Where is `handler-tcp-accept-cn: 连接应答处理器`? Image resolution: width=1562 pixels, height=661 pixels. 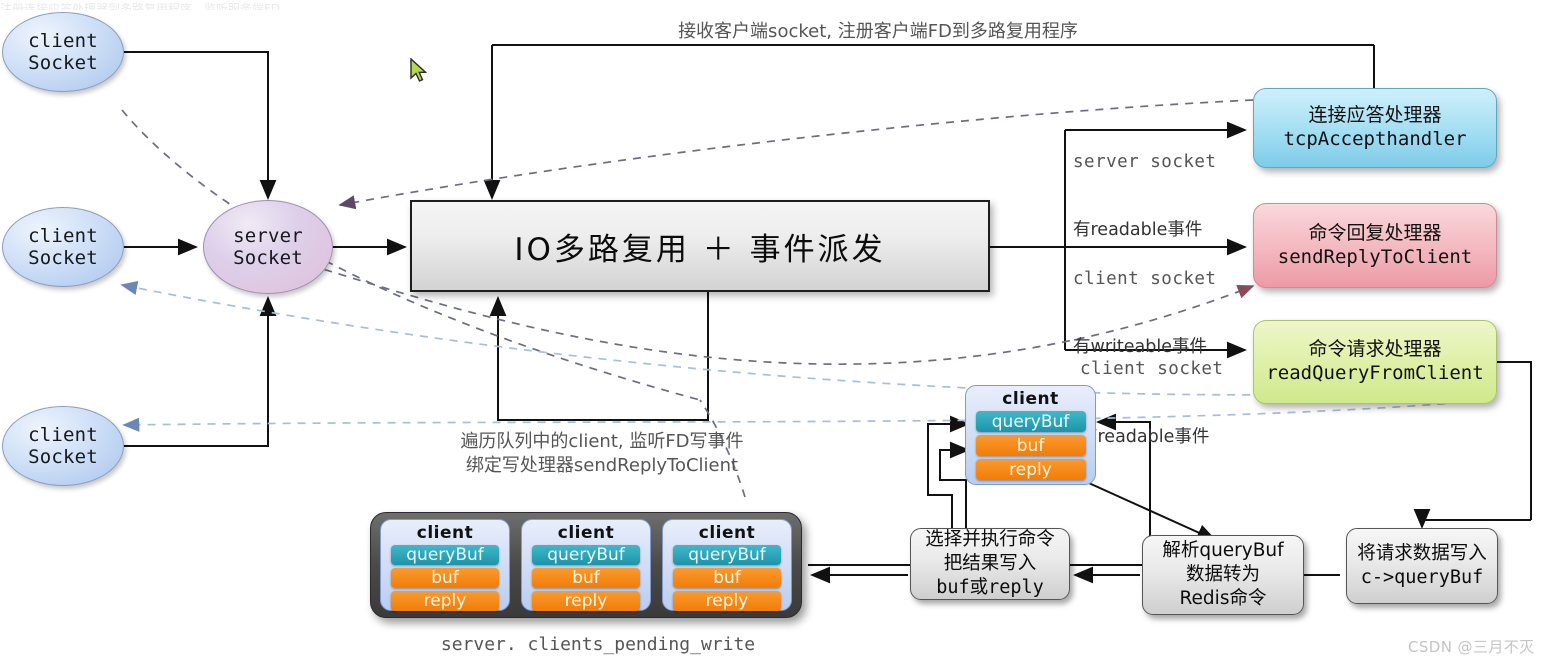 handler-tcp-accept-cn: 连接应答处理器 is located at coordinates (1375, 115).